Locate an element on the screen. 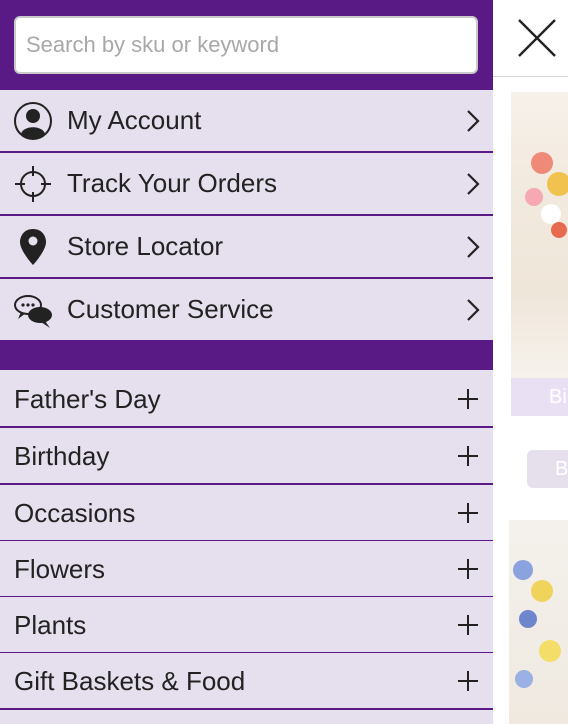  menu-item-label: Track Your Orders is located at coordinates (172, 183).